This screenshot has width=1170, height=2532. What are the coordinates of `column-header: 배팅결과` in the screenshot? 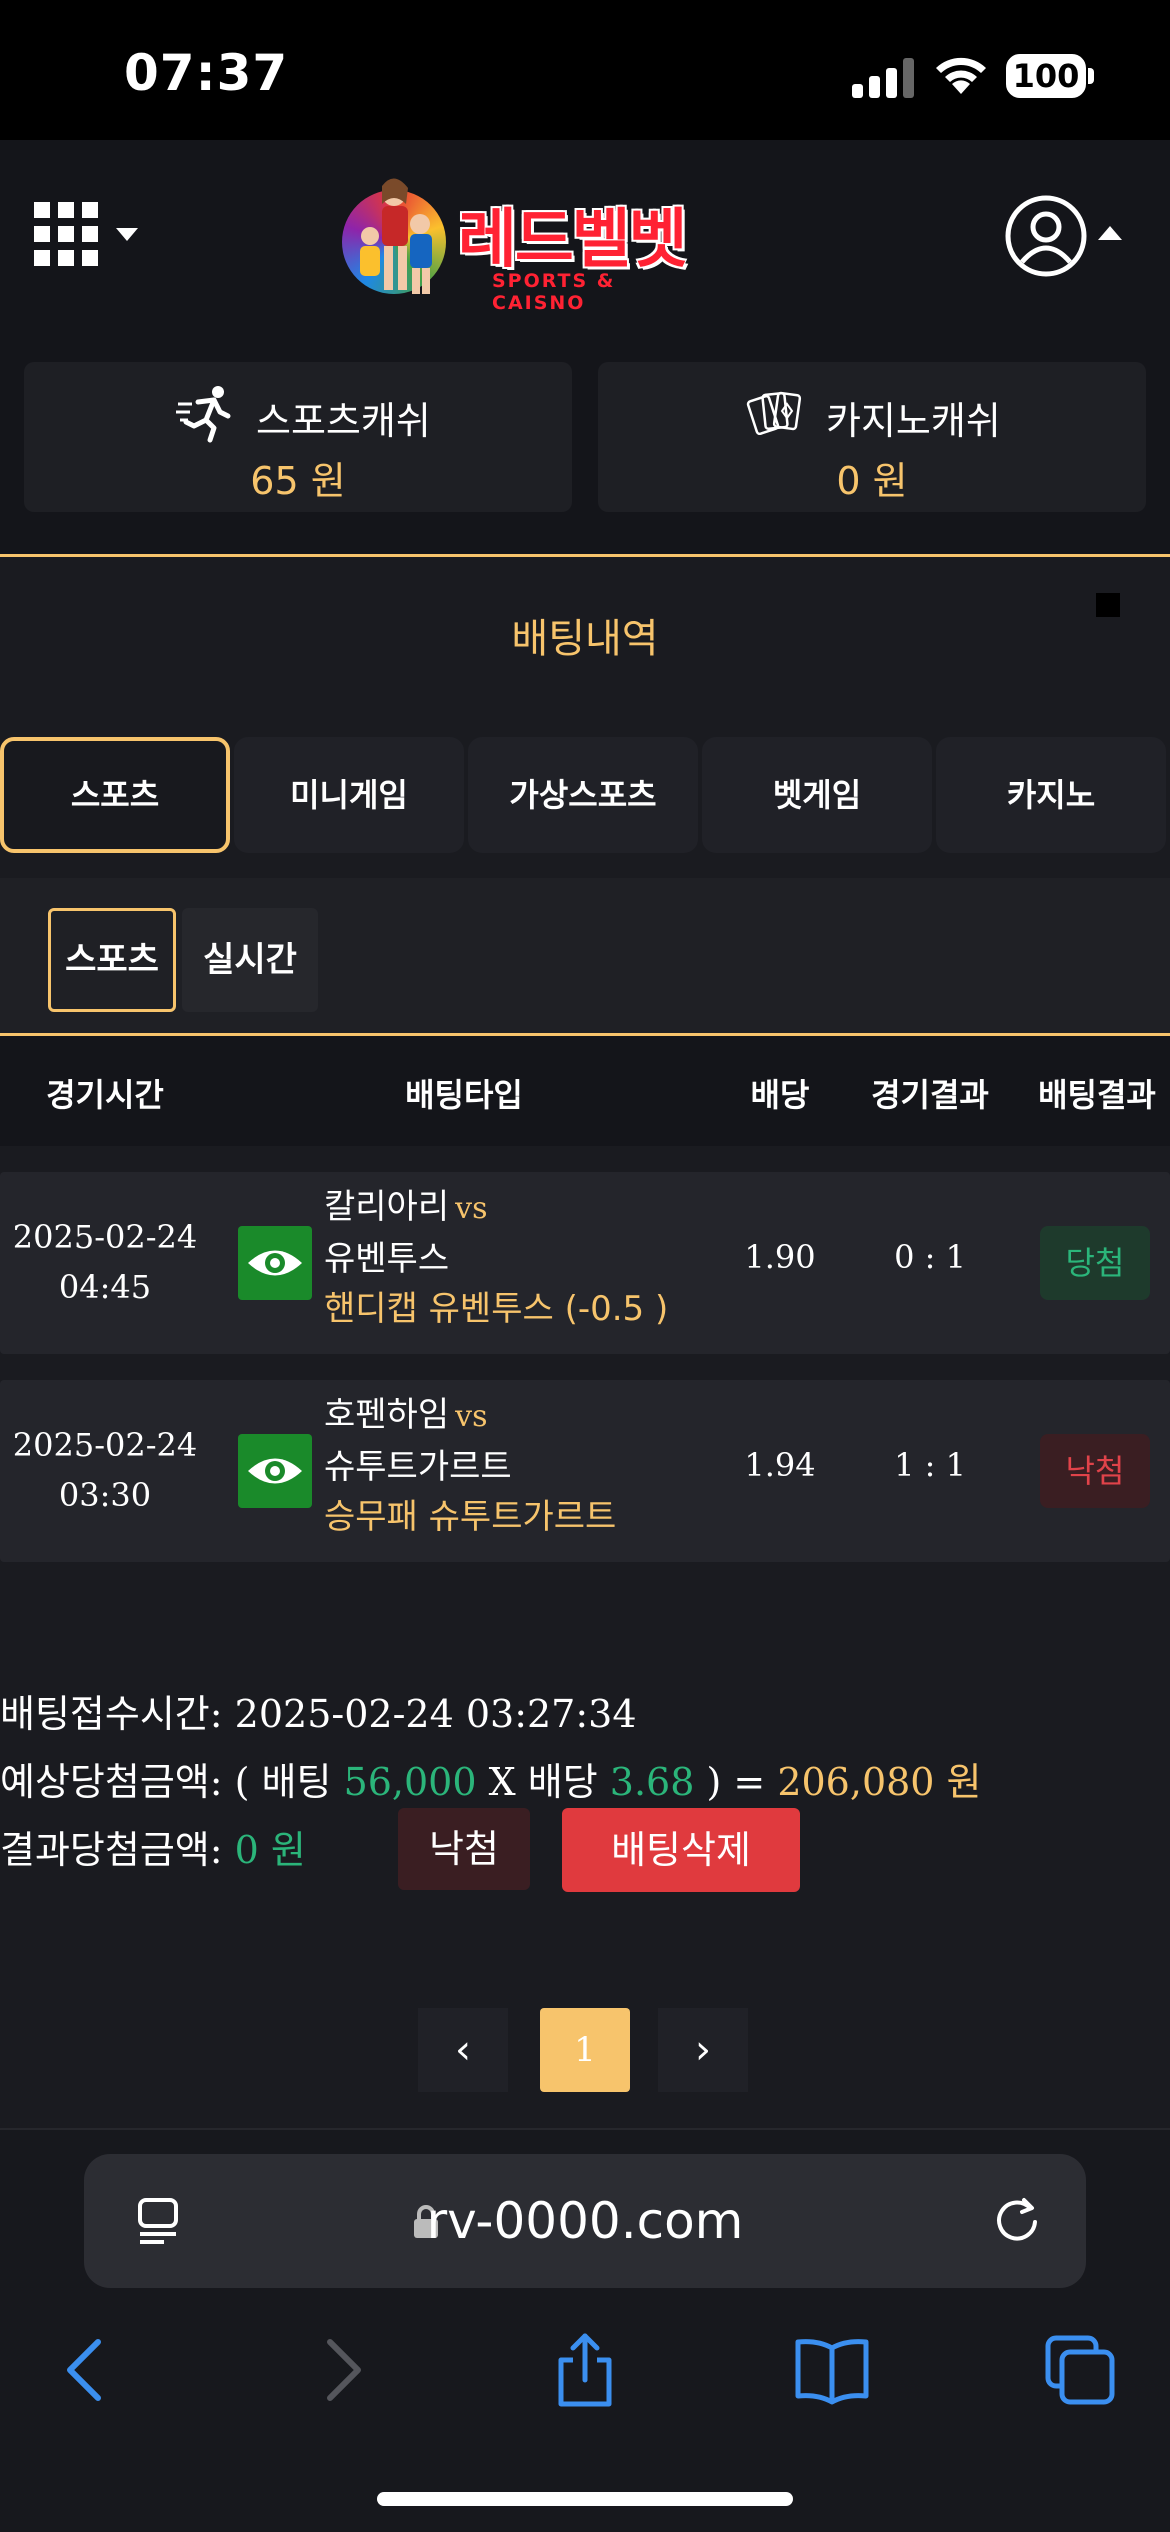 It's located at (1097, 1095).